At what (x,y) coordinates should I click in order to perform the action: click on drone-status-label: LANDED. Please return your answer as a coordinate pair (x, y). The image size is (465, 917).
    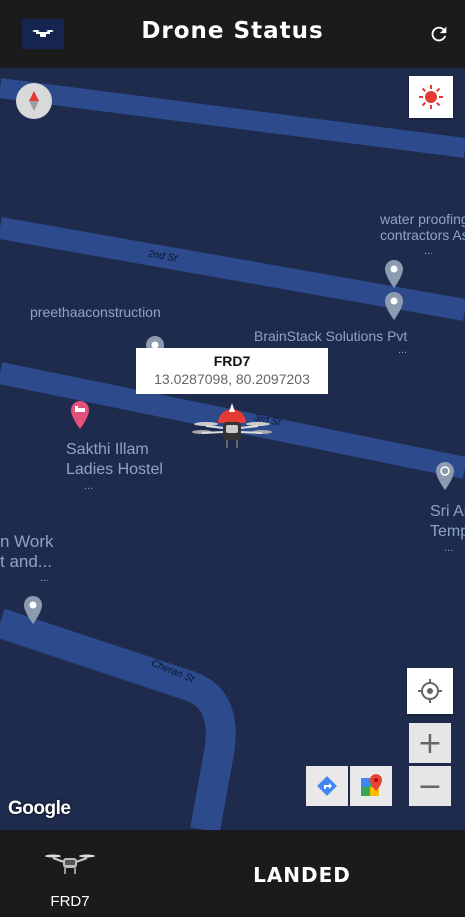
    Looking at the image, I should click on (302, 875).